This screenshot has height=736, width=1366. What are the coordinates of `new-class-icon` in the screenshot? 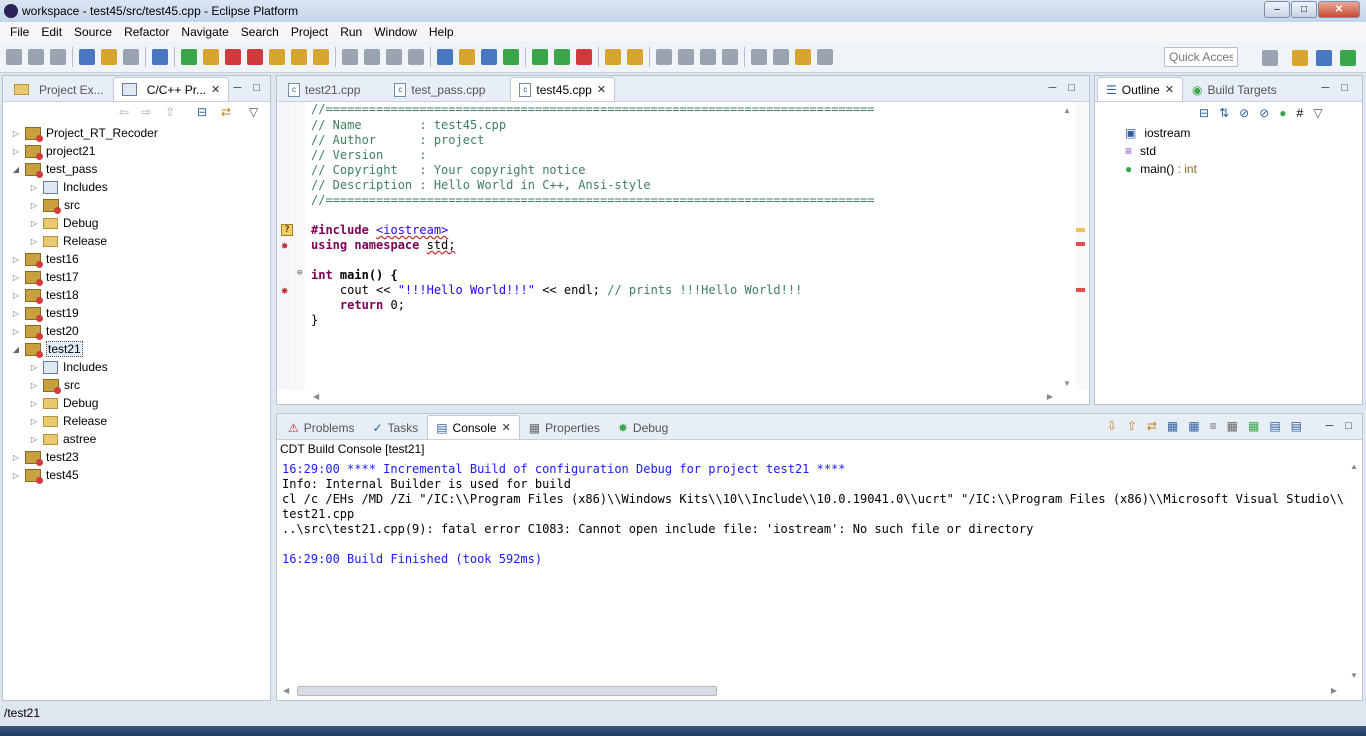 It's located at (511, 57).